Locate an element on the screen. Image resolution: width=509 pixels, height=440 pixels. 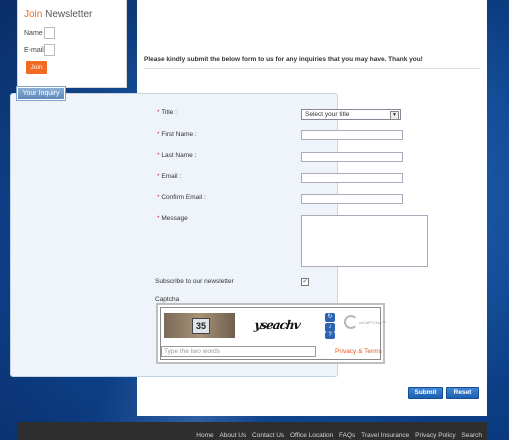
footer-link-travel-insurance: Travel Insurance is located at coordinates (385, 435).